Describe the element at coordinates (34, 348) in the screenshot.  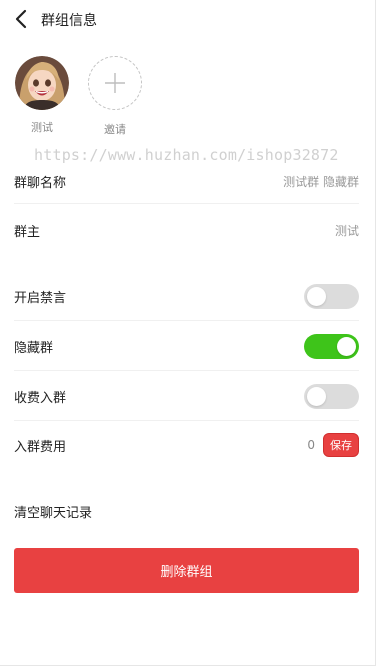
I see `hidden-group-label: 隐藏群` at that location.